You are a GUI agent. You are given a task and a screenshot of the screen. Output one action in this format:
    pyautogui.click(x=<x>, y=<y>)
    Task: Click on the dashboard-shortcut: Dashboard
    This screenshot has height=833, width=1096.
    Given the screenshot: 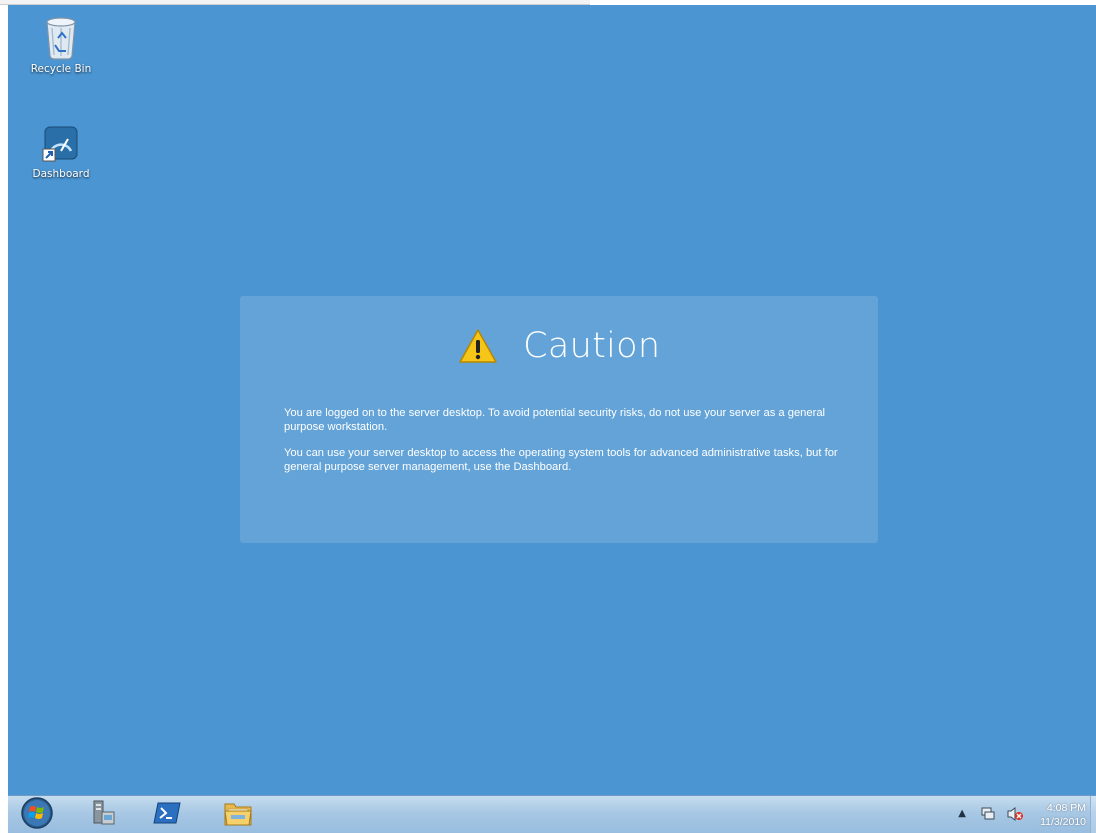 What is the action you would take?
    pyautogui.click(x=61, y=152)
    